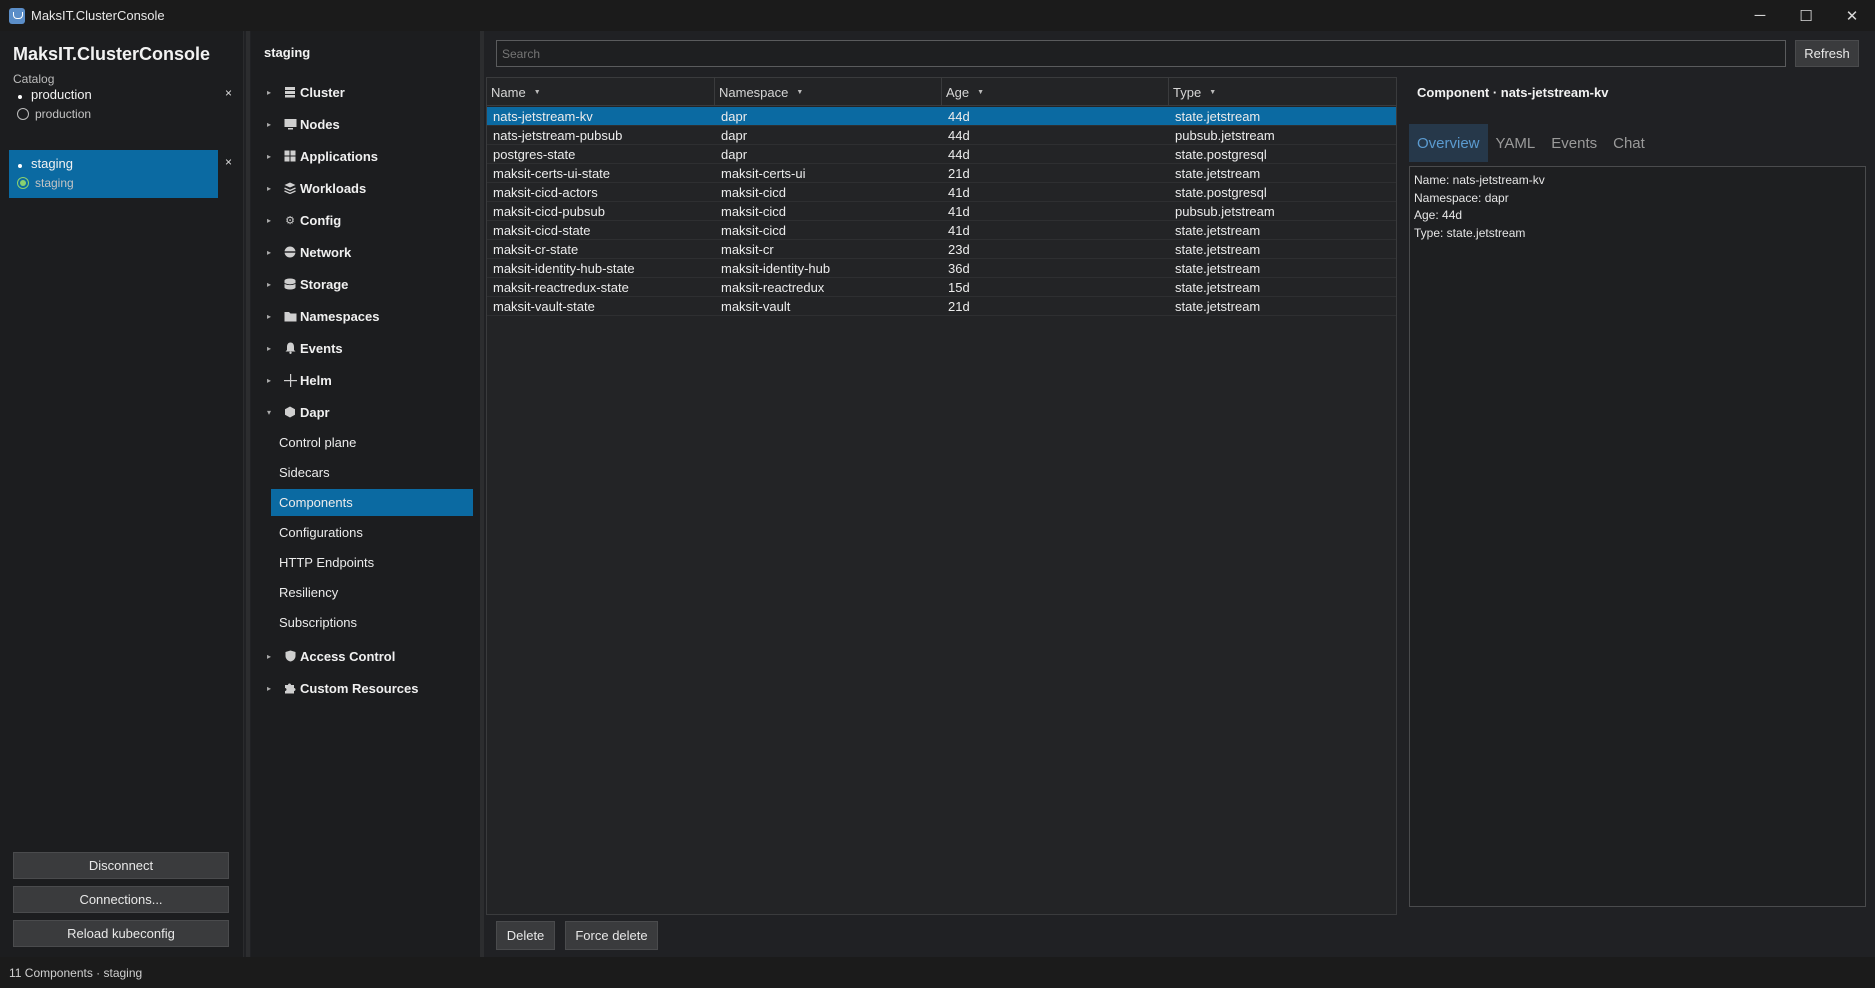 This screenshot has width=1875, height=988. What do you see at coordinates (372, 502) in the screenshot?
I see `tree-item-components: Components` at bounding box center [372, 502].